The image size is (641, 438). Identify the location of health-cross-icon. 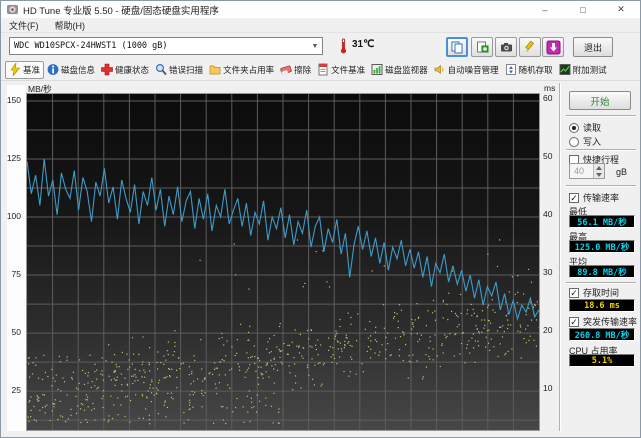
(107, 69).